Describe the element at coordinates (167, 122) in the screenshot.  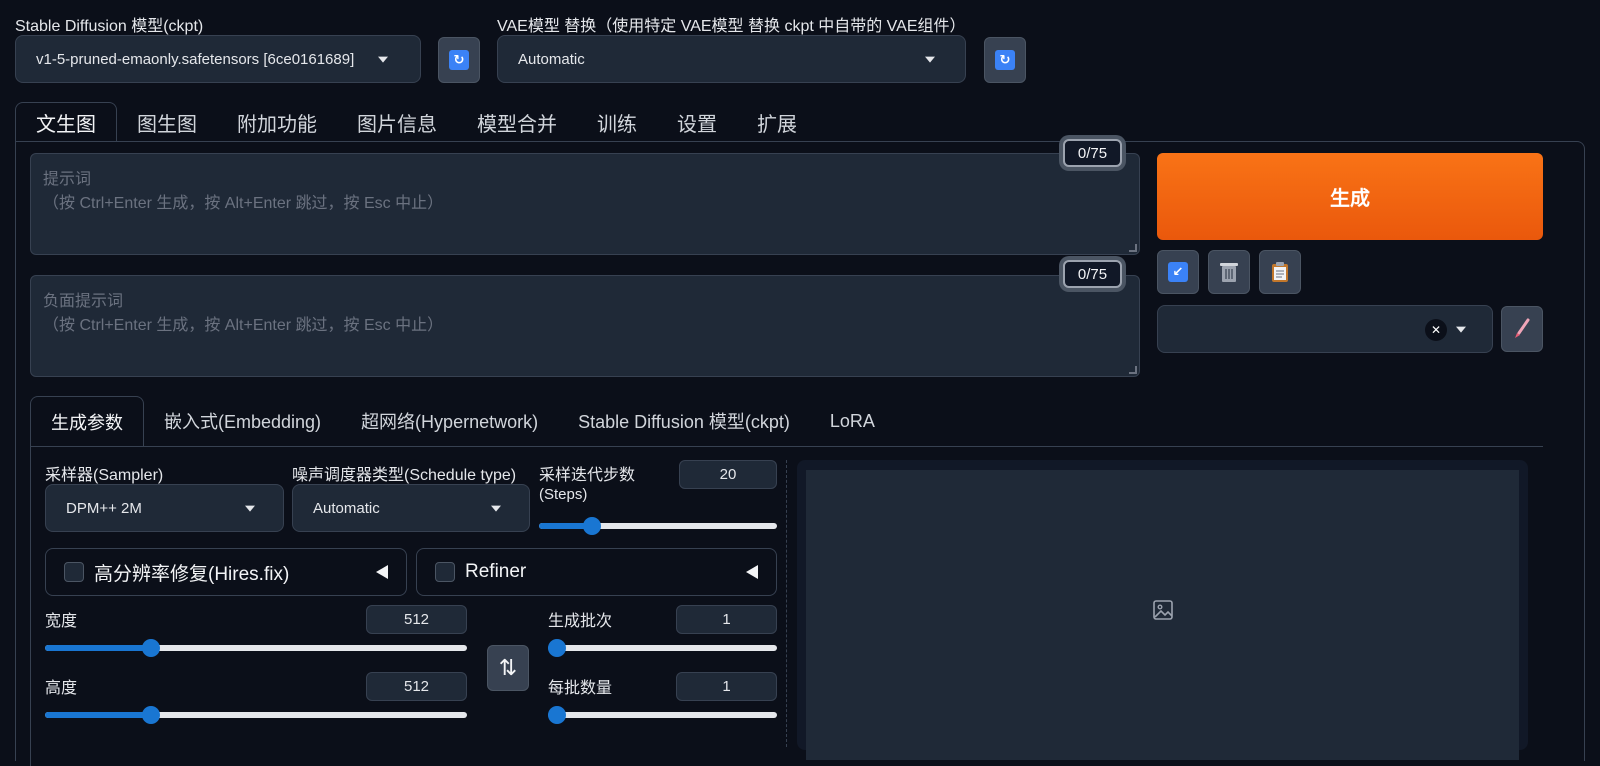
I see `tab-img2img: 图生图` at that location.